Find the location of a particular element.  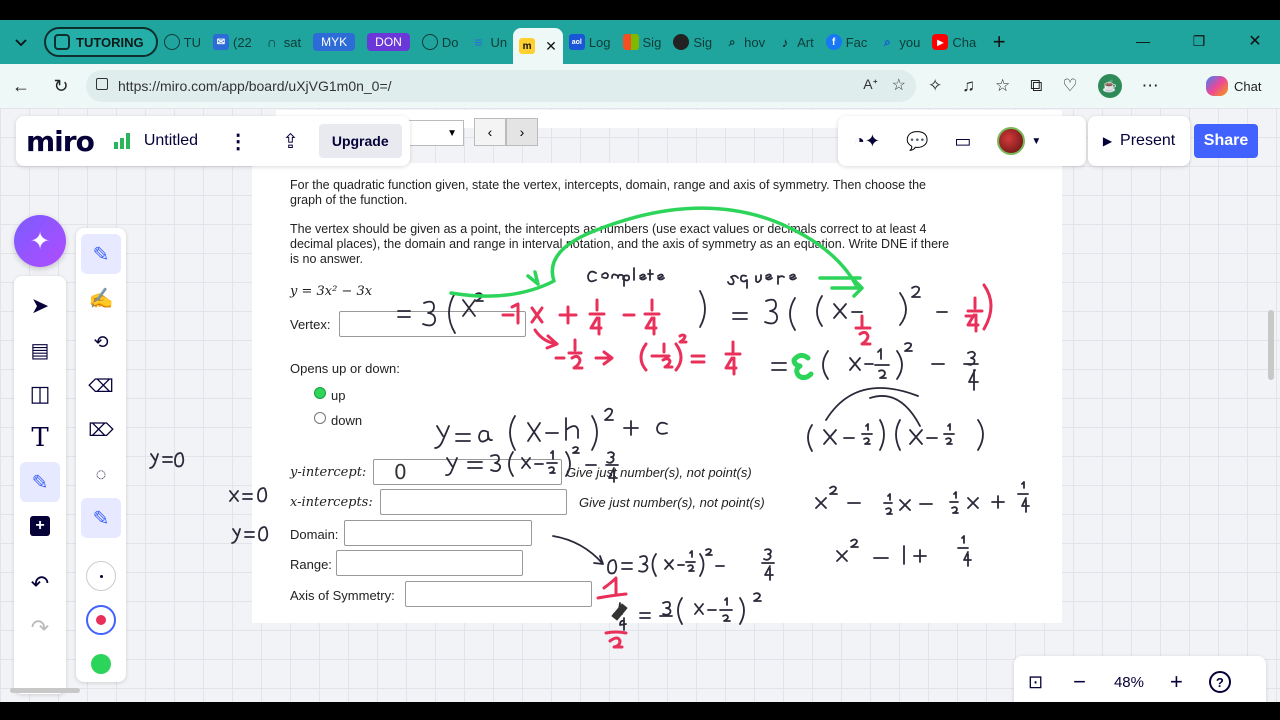

highlighter-icon: ✍ is located at coordinates (101, 298).